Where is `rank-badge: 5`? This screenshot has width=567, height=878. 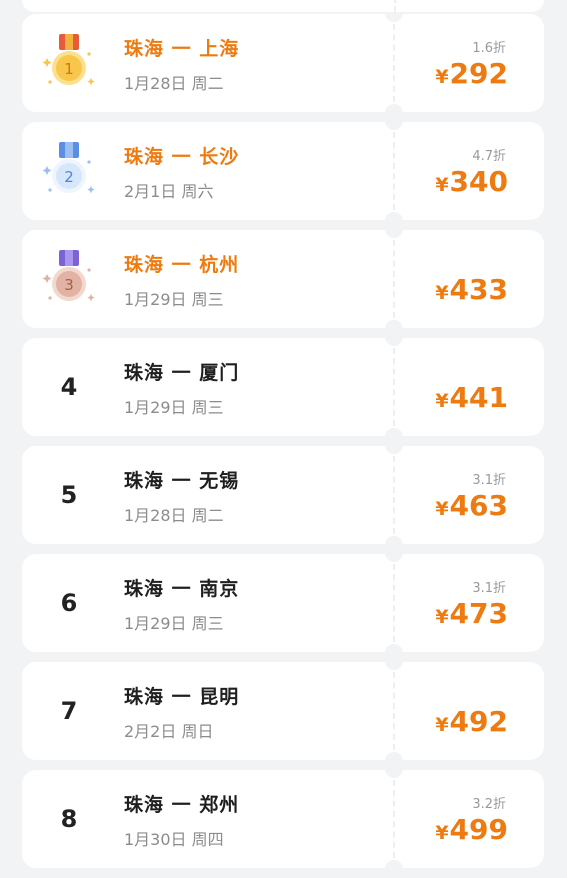
rank-badge: 5 is located at coordinates (69, 495).